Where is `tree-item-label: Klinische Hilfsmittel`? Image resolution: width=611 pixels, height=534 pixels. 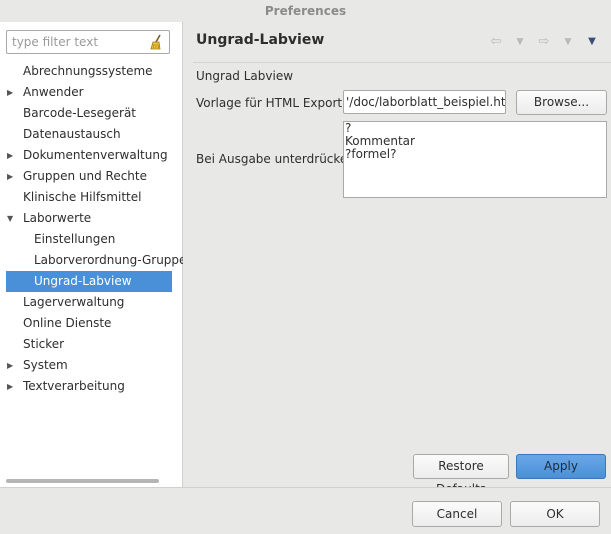 tree-item-label: Klinische Hilfsmittel is located at coordinates (82, 197).